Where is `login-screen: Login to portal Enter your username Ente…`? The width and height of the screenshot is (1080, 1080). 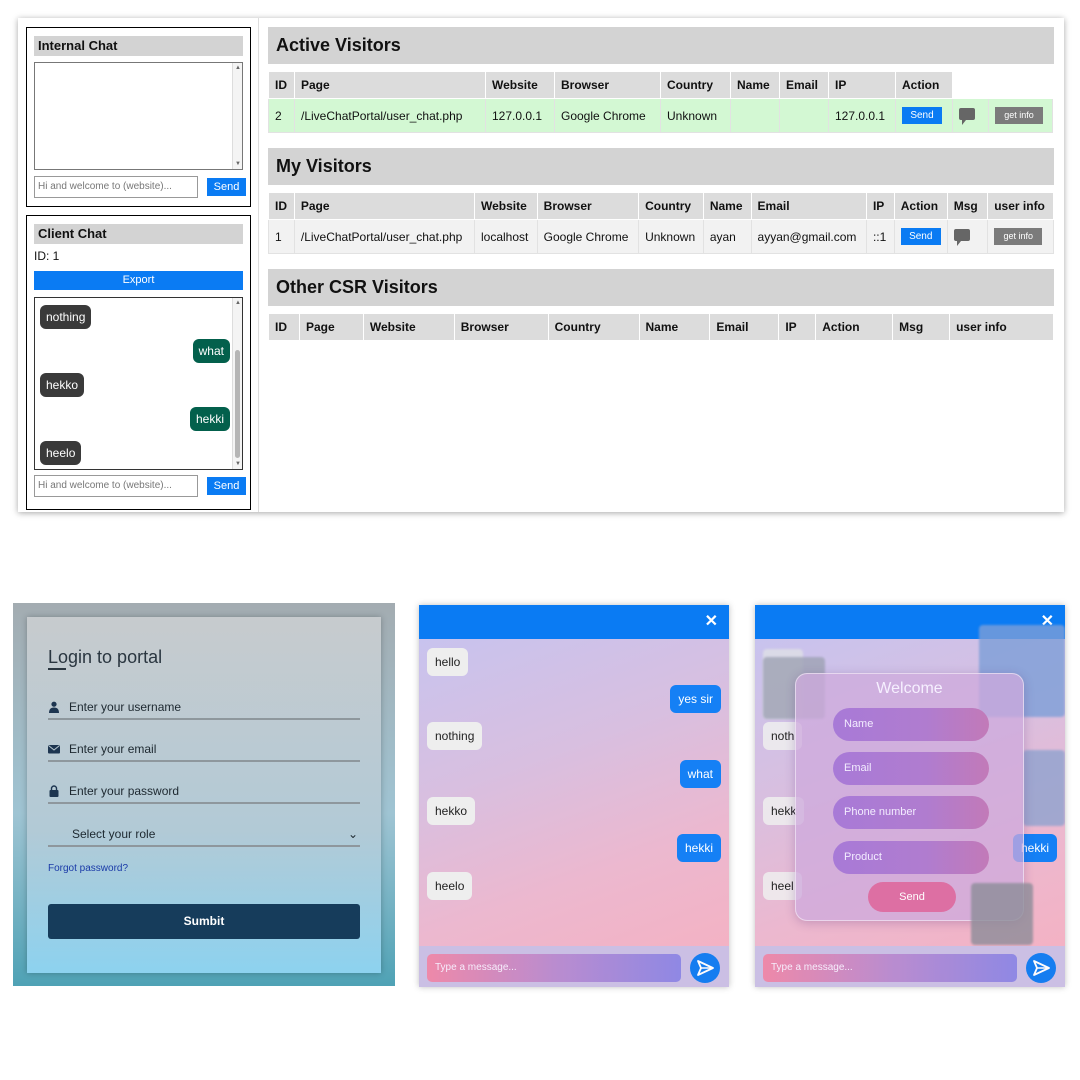
login-screen: Login to portal Enter your username Ente… is located at coordinates (204, 794).